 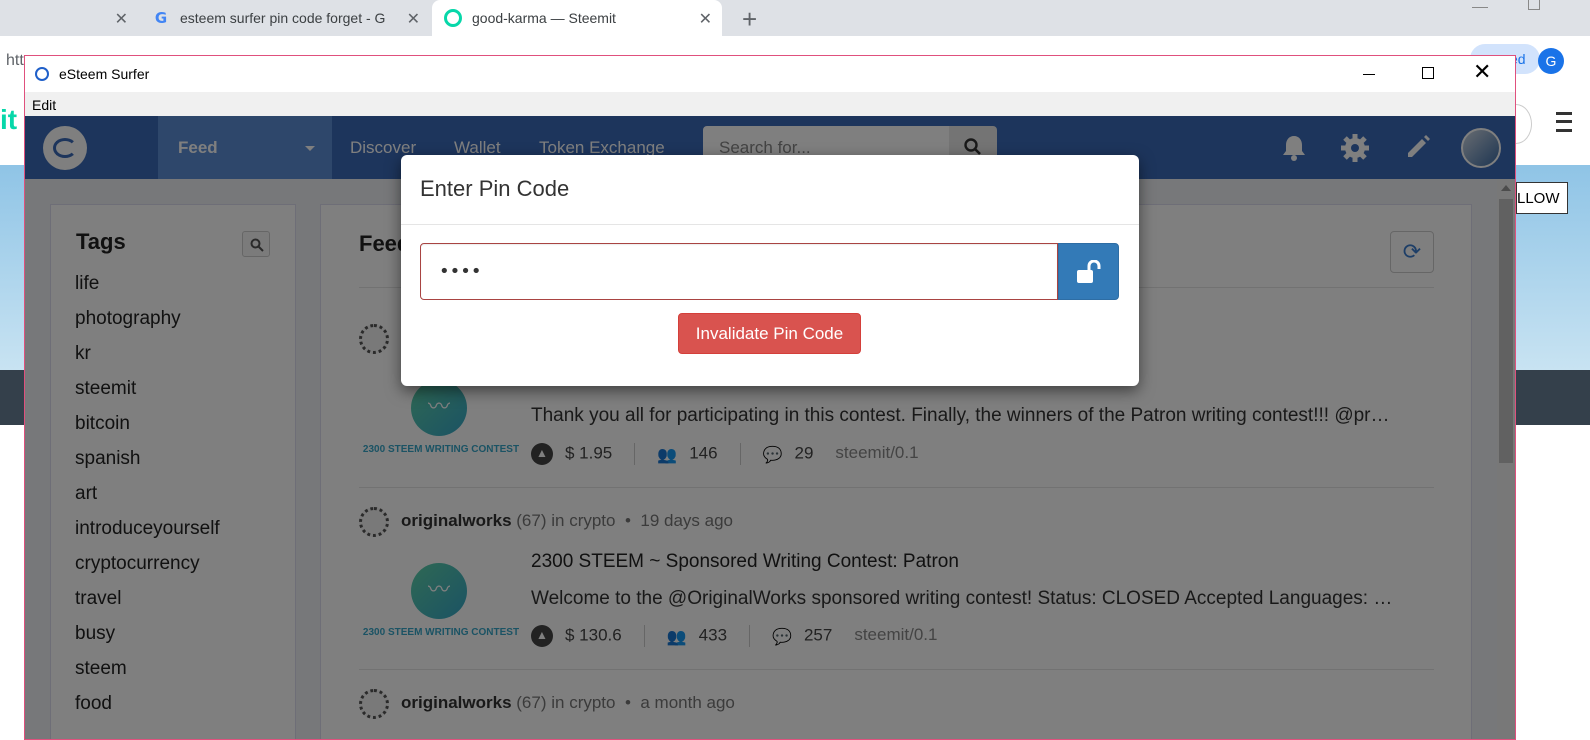 What do you see at coordinates (69, 18) in the screenshot?
I see `browser-tab: ✕` at bounding box center [69, 18].